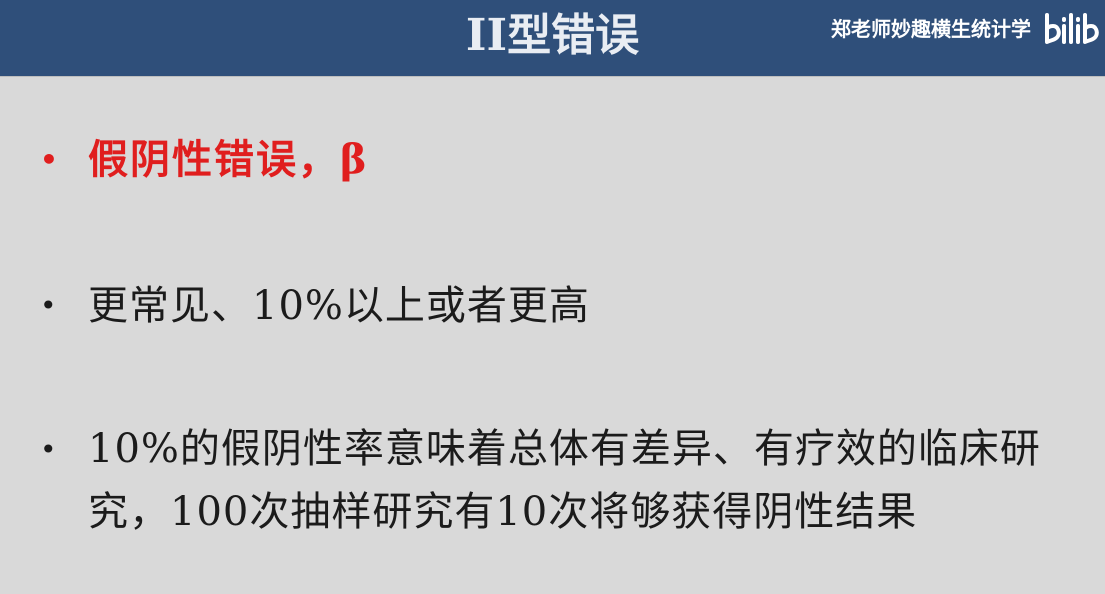  What do you see at coordinates (565, 160) in the screenshot?
I see `bullet-false-negative: • 假阴性错误，β` at bounding box center [565, 160].